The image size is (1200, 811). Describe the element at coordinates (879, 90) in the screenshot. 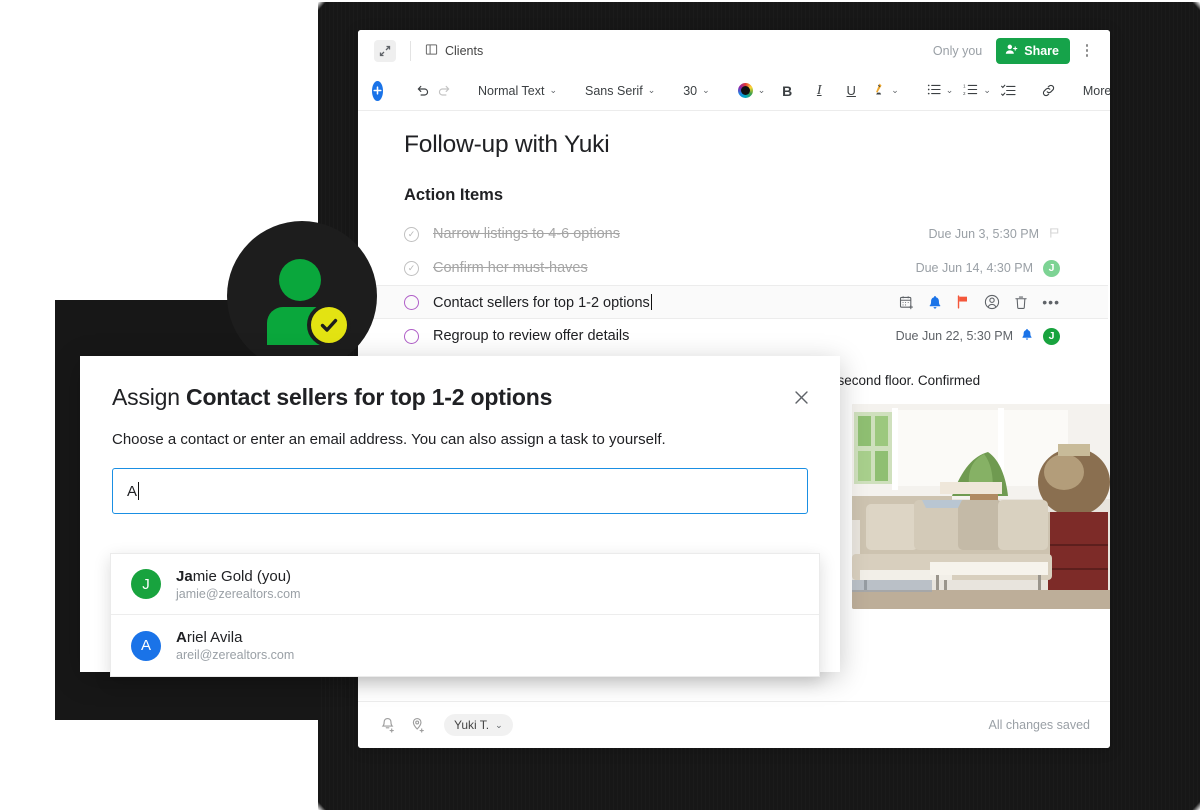

I see `highlight-icon` at that location.